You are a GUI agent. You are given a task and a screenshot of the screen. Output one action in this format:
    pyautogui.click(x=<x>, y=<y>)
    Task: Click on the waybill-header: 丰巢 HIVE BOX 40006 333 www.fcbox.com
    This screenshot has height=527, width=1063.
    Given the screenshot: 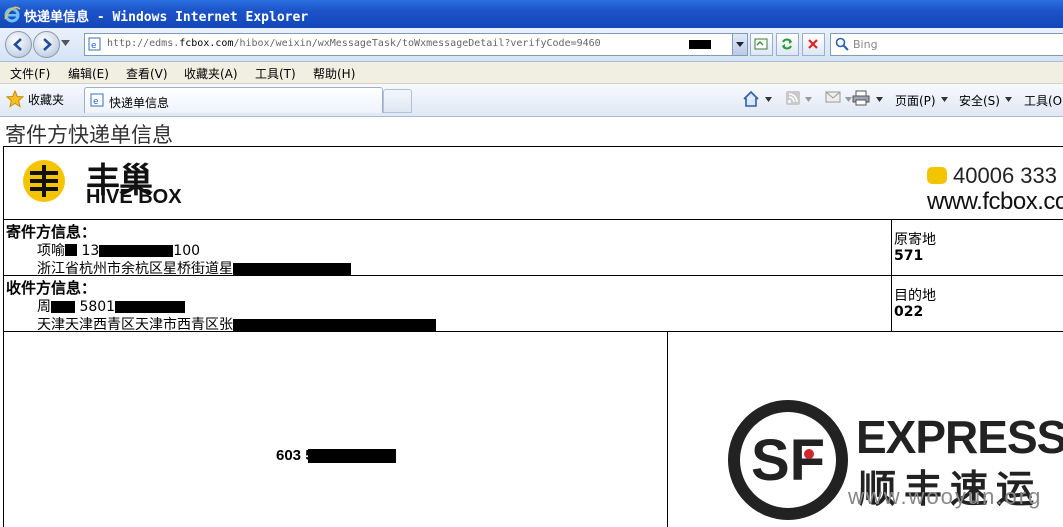 What is the action you would take?
    pyautogui.click(x=533, y=183)
    